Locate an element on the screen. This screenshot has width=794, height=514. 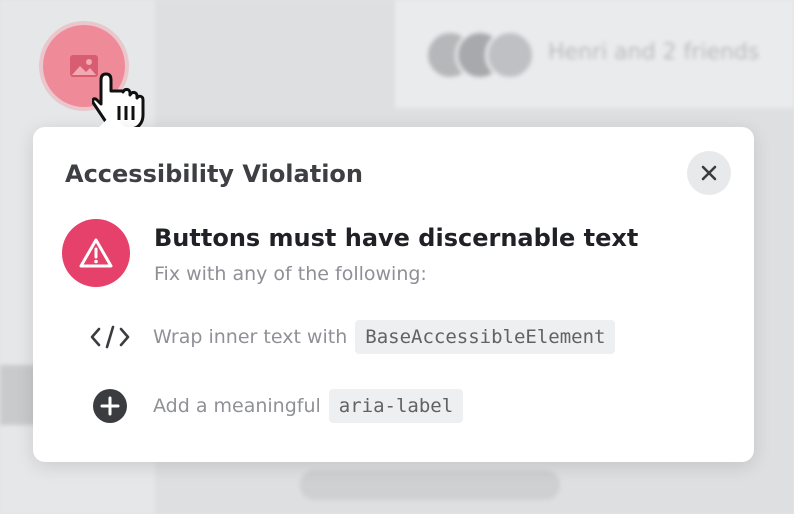
warning-icon is located at coordinates (96, 253).